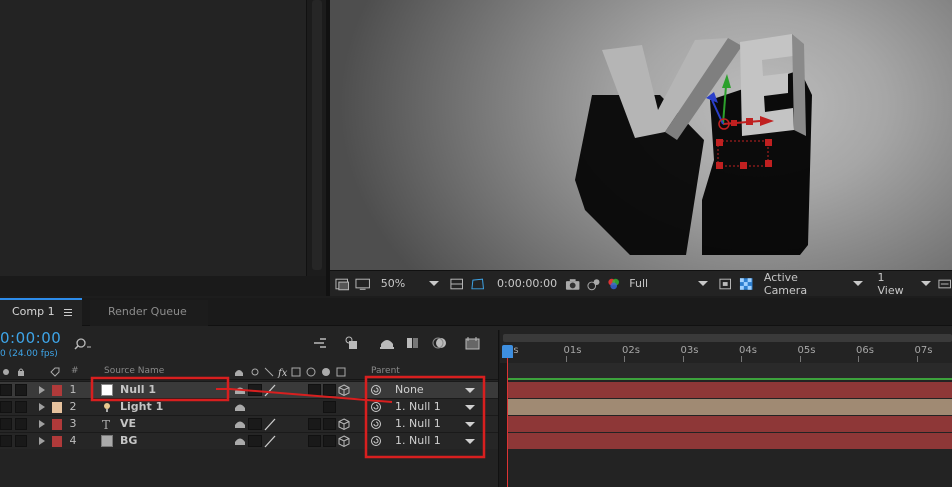 Image resolution: width=952 pixels, height=487 pixels. What do you see at coordinates (33, 311) in the screenshot?
I see `tab-comp-label: Comp 1` at bounding box center [33, 311].